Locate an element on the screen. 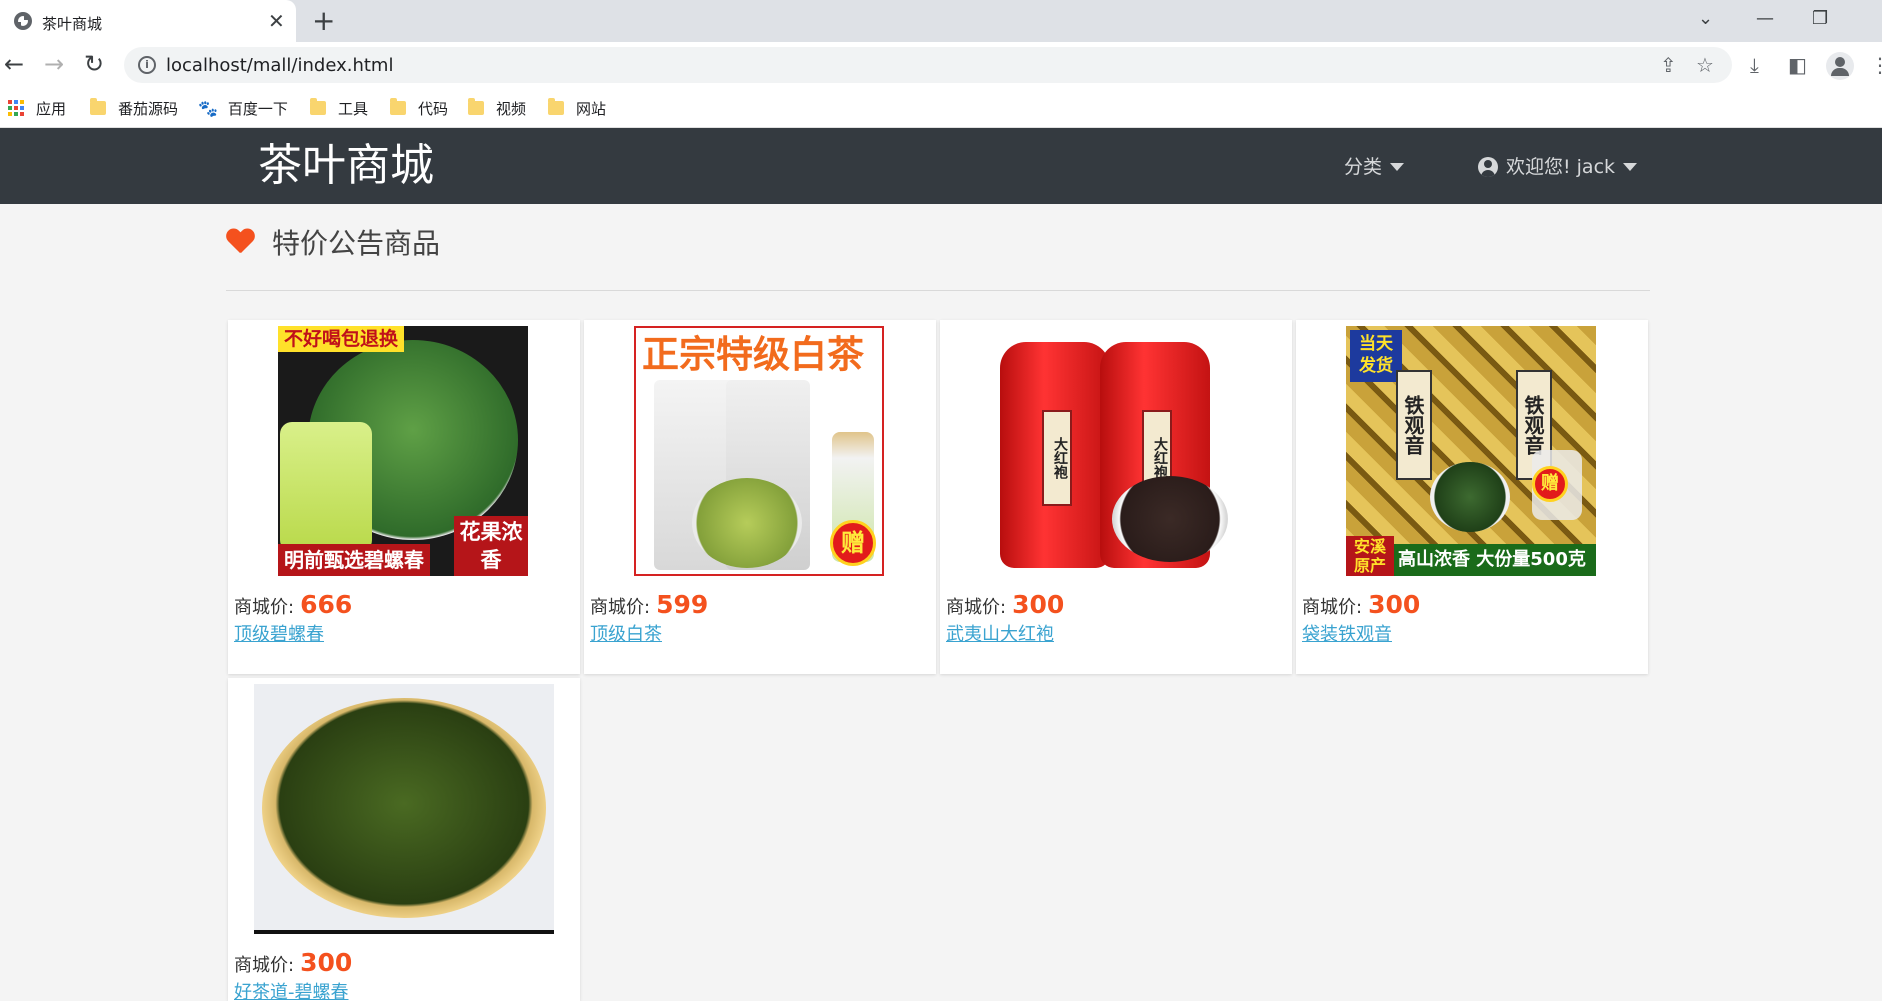  product-name-link: 顶级碧螺春 is located at coordinates (279, 633).